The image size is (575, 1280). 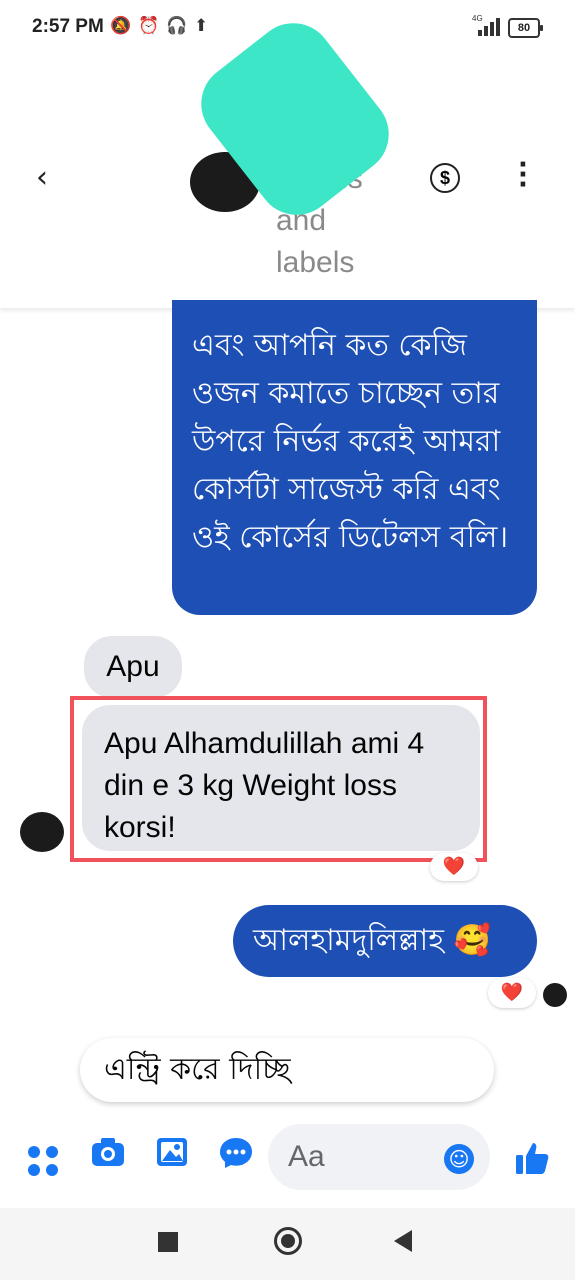 I want to click on more-vertical-icon: · · ·, so click(x=523, y=175).